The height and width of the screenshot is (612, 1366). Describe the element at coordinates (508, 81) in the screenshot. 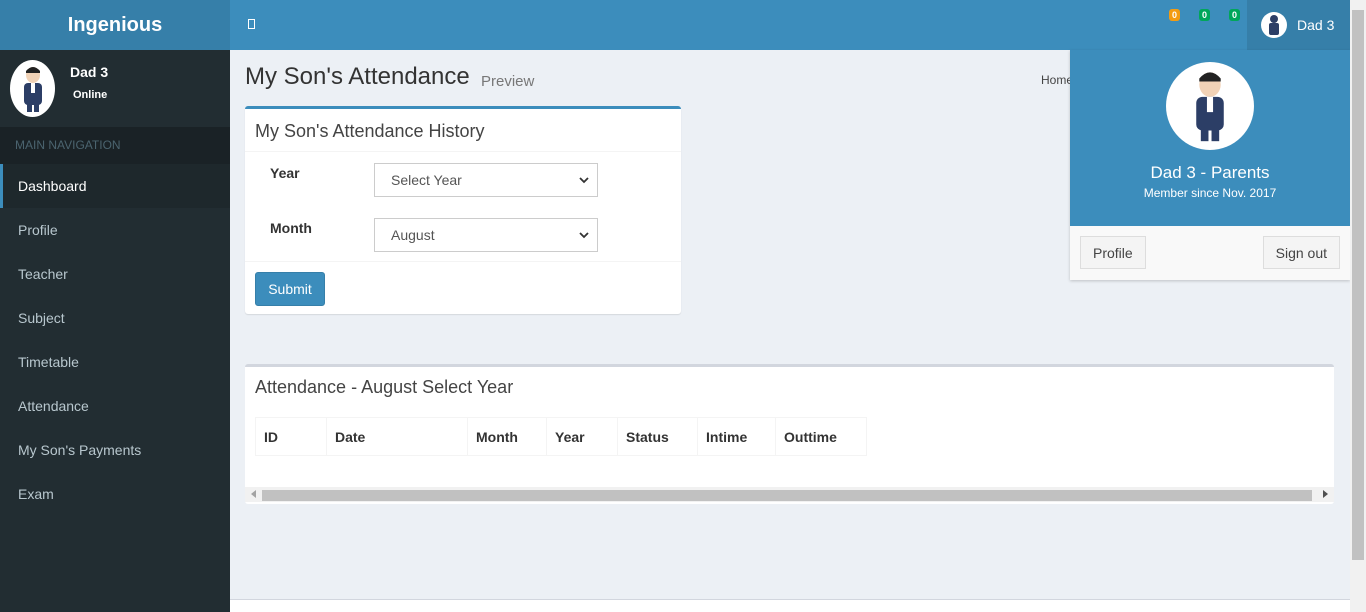

I see `page-subtitle: Preview` at that location.